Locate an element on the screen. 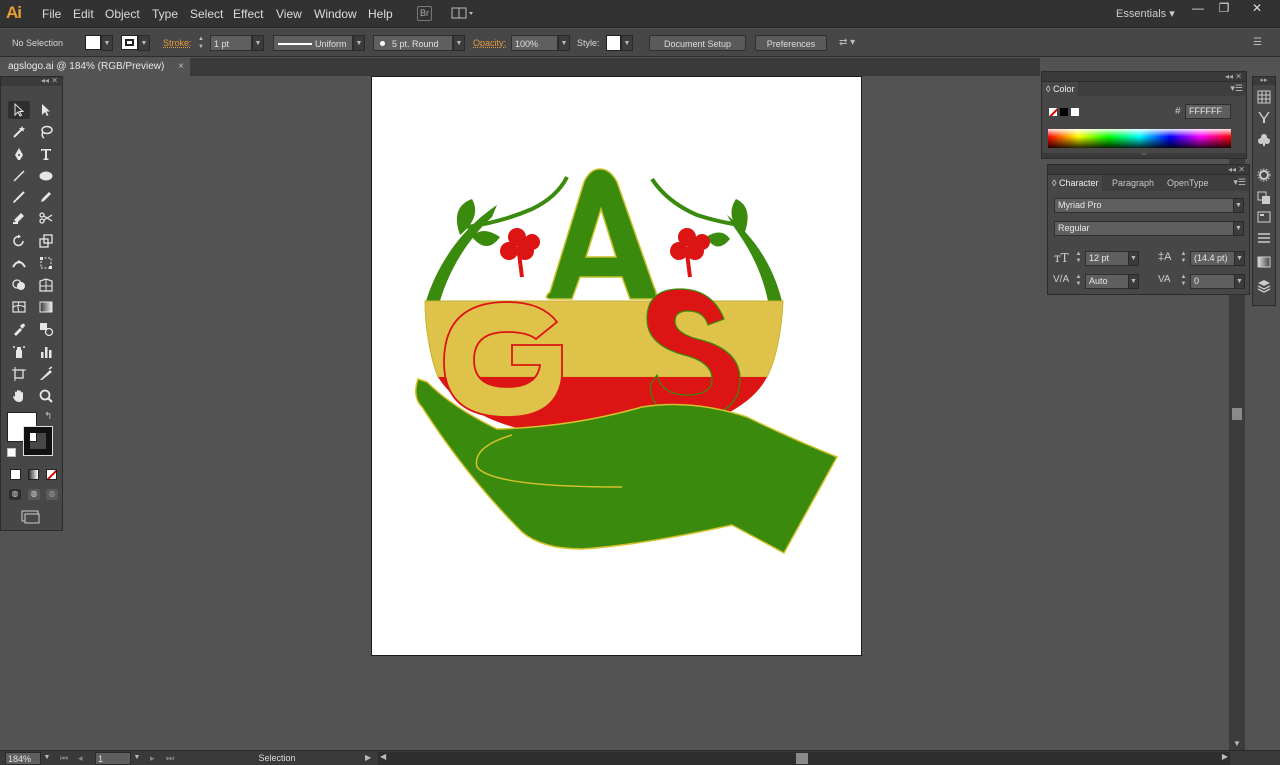 The image size is (1280, 765). font-size-spinner-icon: ▲ ▼ is located at coordinates (1078, 258).